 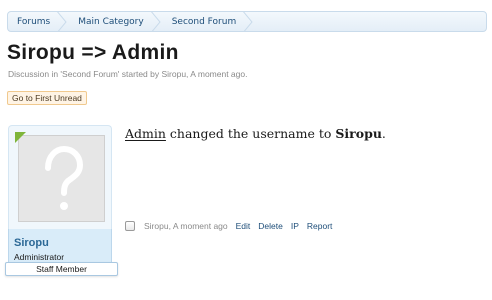 What do you see at coordinates (145, 133) in the screenshot?
I see `message-actor-link: Admin` at bounding box center [145, 133].